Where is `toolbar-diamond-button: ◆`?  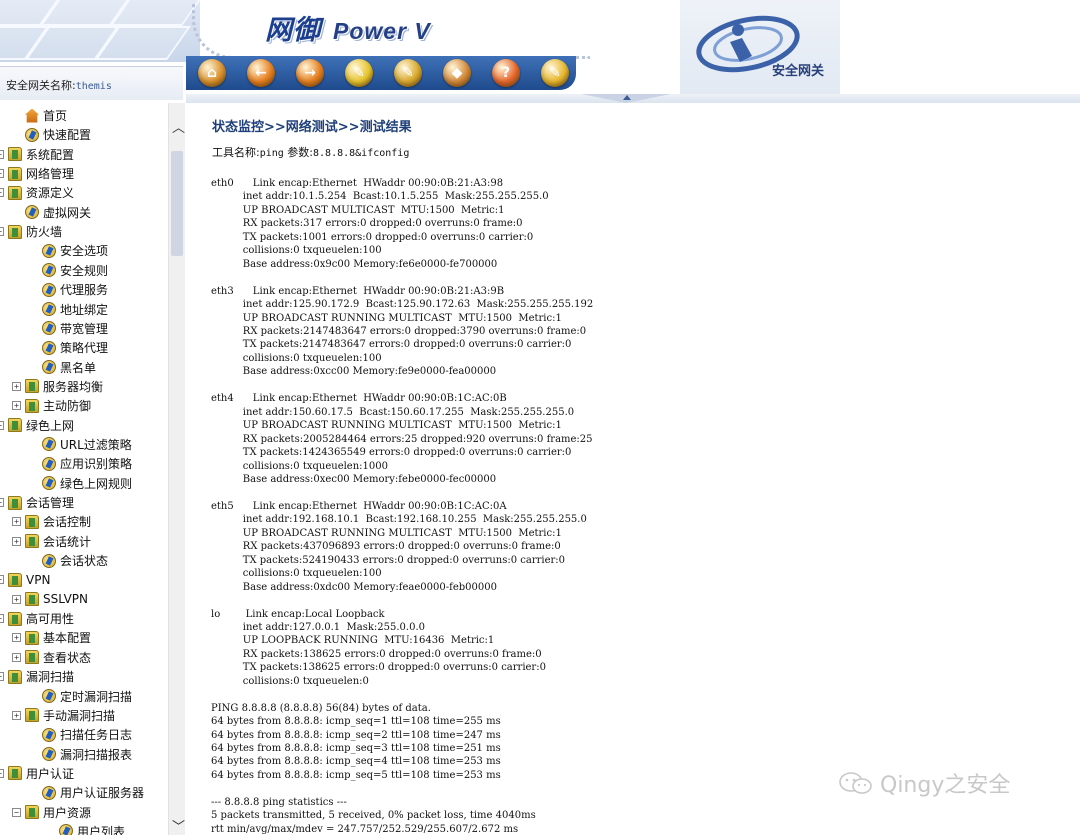
toolbar-diamond-button: ◆ is located at coordinates (457, 73).